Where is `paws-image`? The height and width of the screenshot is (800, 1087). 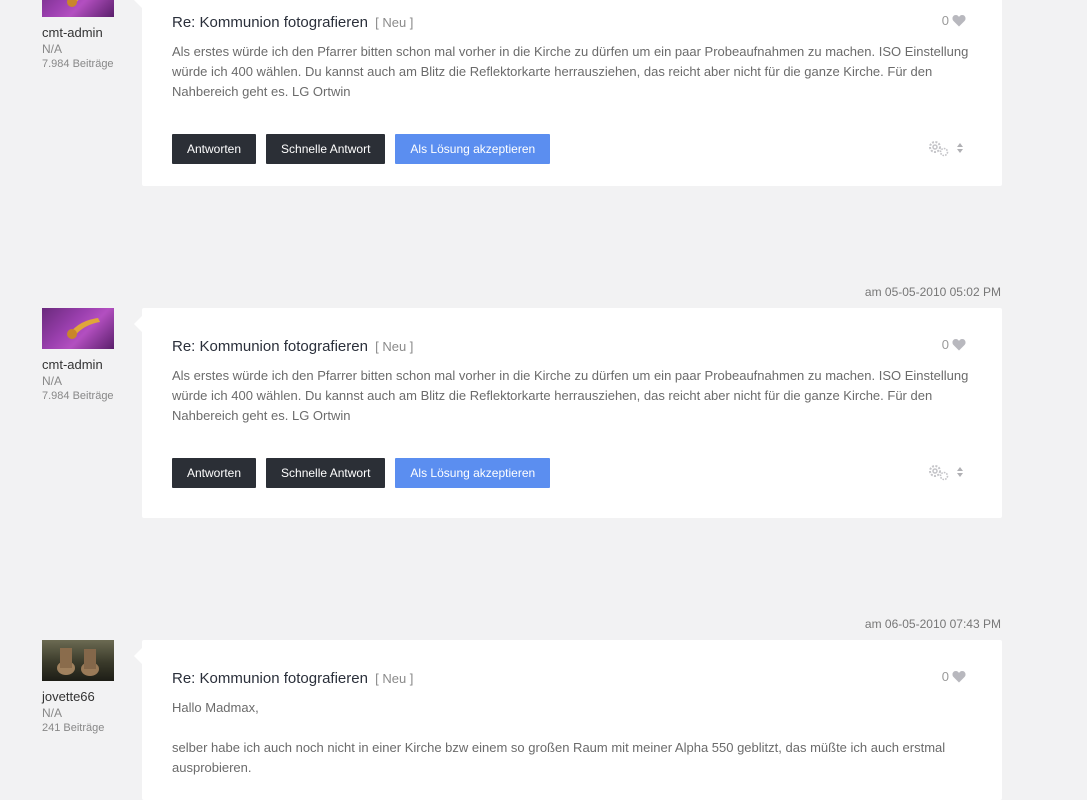
paws-image is located at coordinates (78, 662).